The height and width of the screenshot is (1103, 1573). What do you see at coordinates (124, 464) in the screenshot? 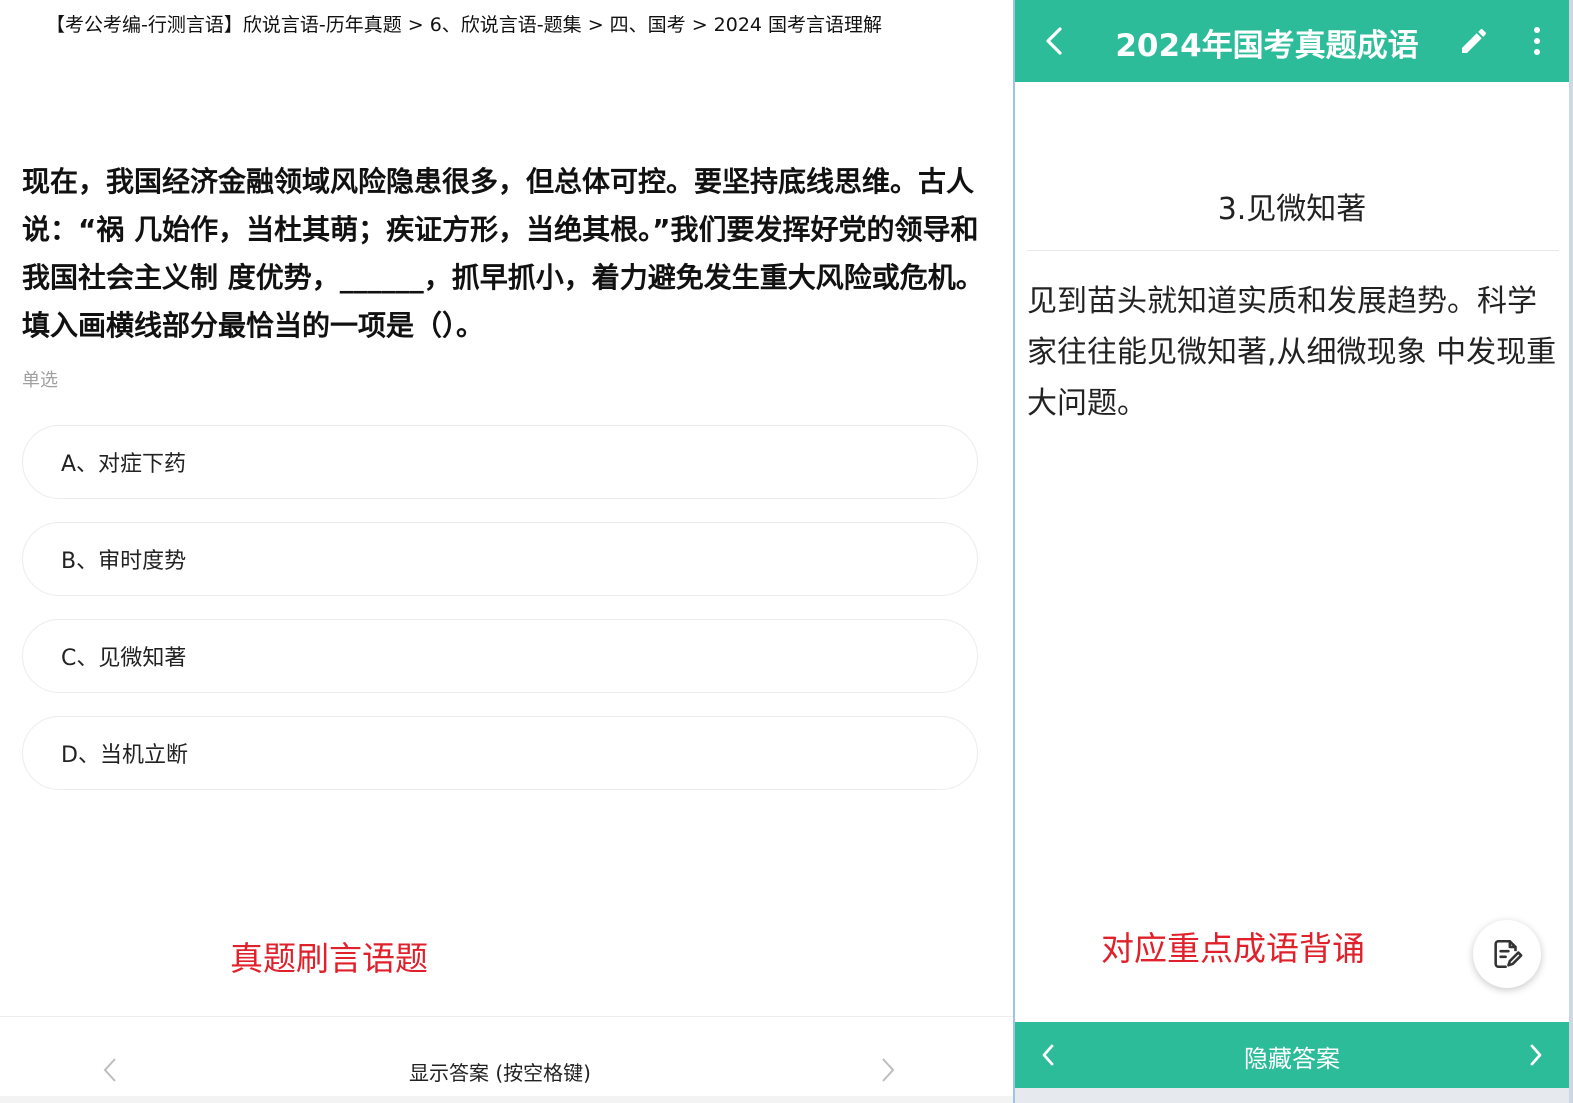
I see `option-label: A、对症下药` at bounding box center [124, 464].